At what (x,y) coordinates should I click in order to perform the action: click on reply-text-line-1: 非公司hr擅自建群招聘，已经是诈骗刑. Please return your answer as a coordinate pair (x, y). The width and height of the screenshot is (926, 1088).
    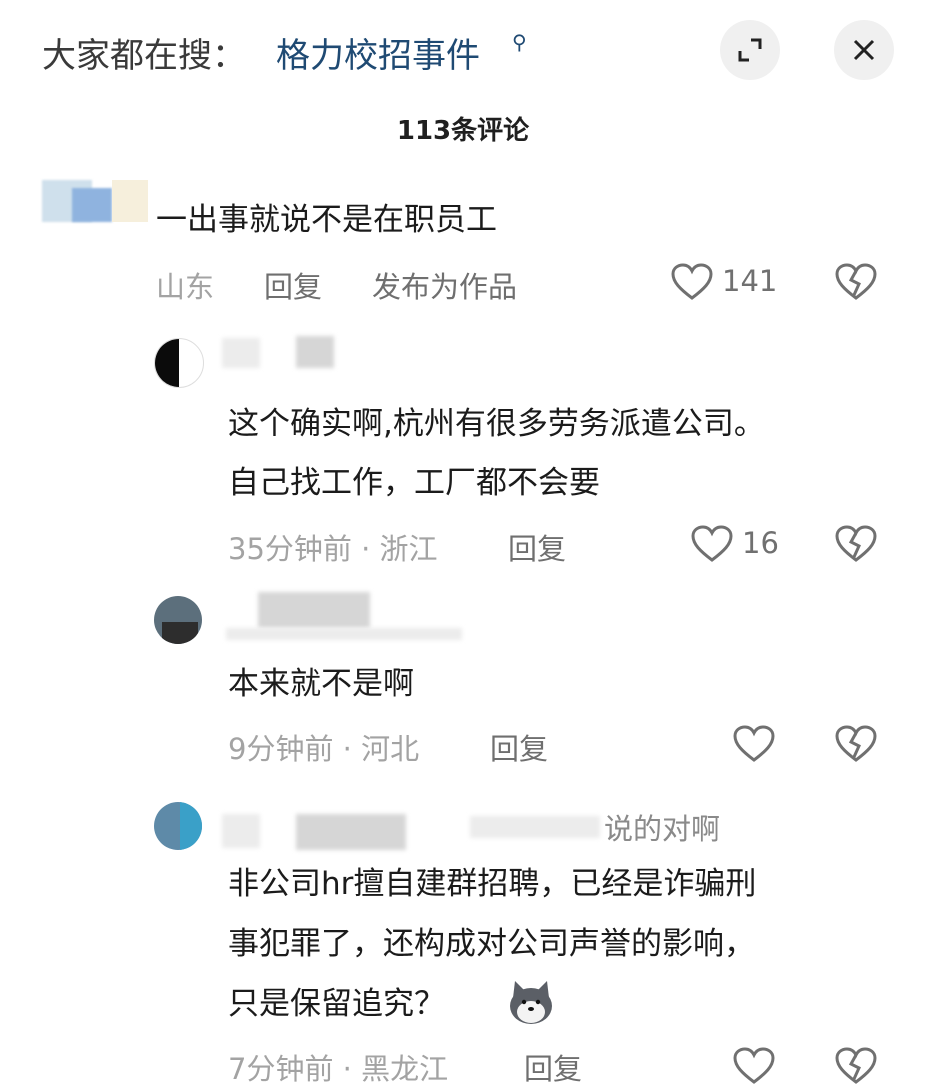
    Looking at the image, I should click on (492, 884).